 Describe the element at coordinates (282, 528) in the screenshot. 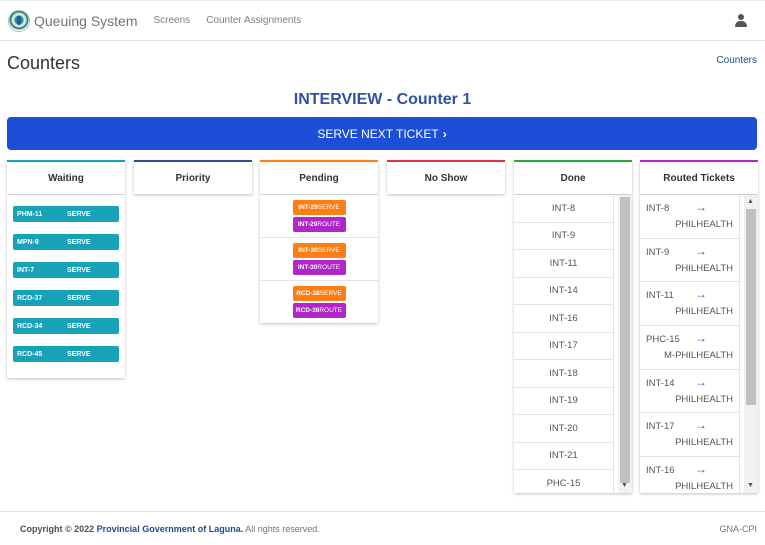

I see `rights-text: All rights reserved.` at that location.